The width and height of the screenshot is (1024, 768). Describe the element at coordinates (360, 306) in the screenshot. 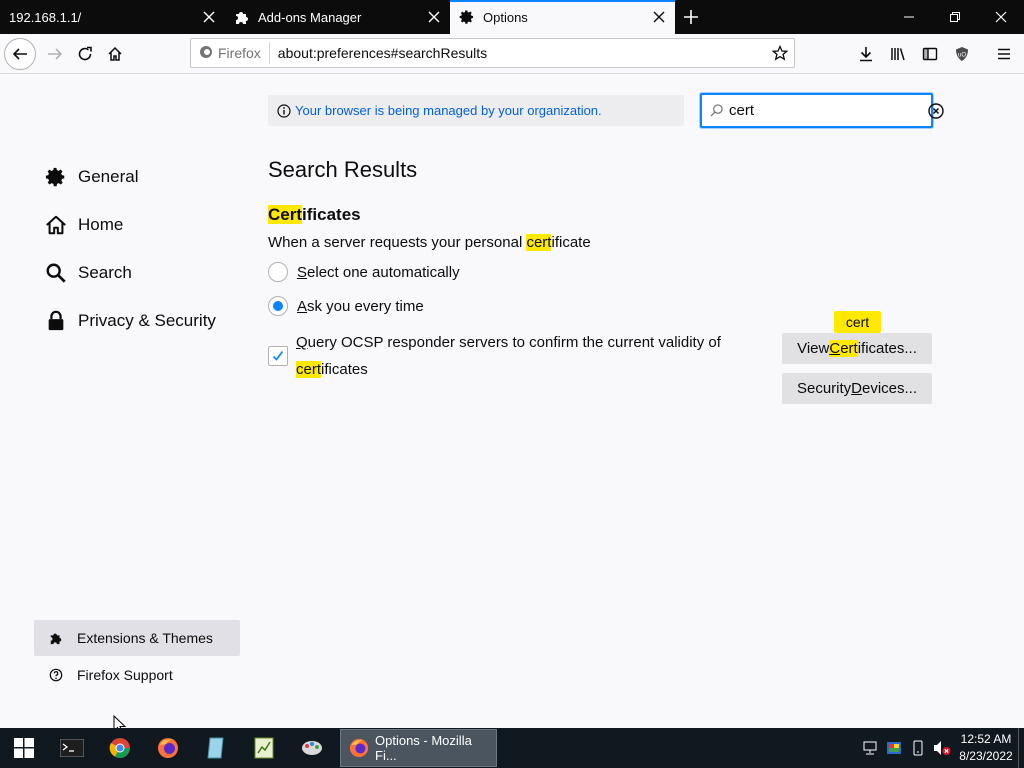

I see `radio-label: Ask you every time` at that location.